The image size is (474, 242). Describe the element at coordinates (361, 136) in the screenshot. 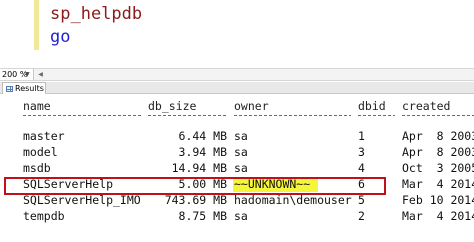

I see `cell-dbid: 1` at that location.